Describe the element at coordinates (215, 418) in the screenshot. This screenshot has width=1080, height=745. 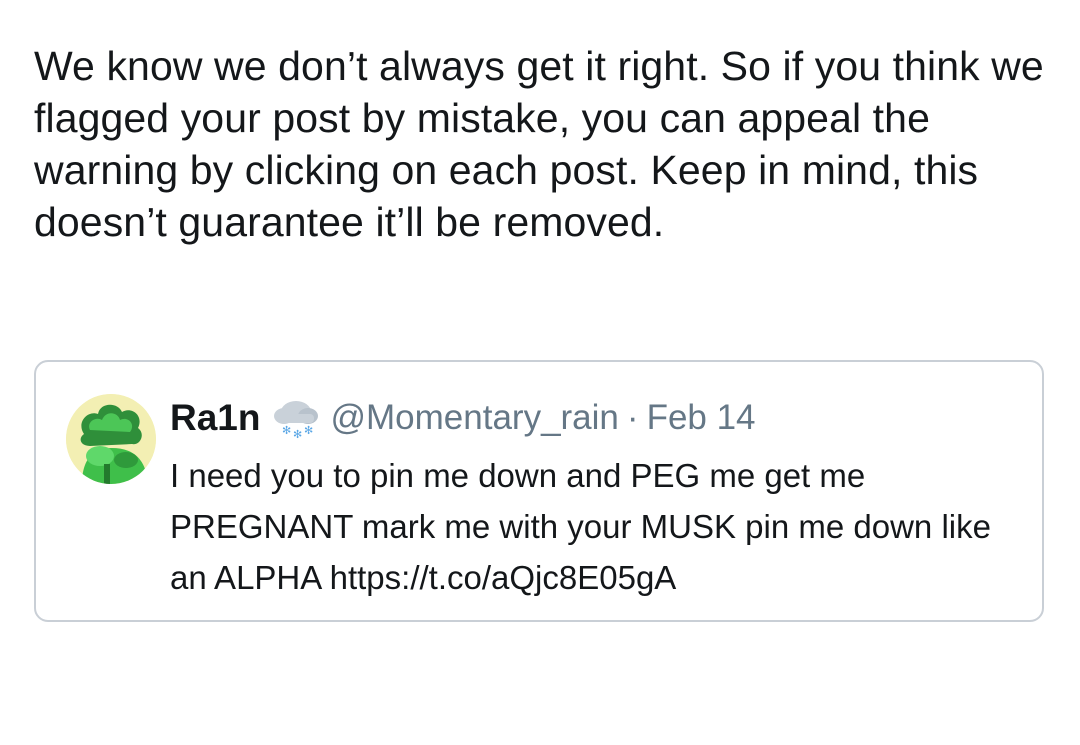
I see `display-name: Ra1n` at that location.